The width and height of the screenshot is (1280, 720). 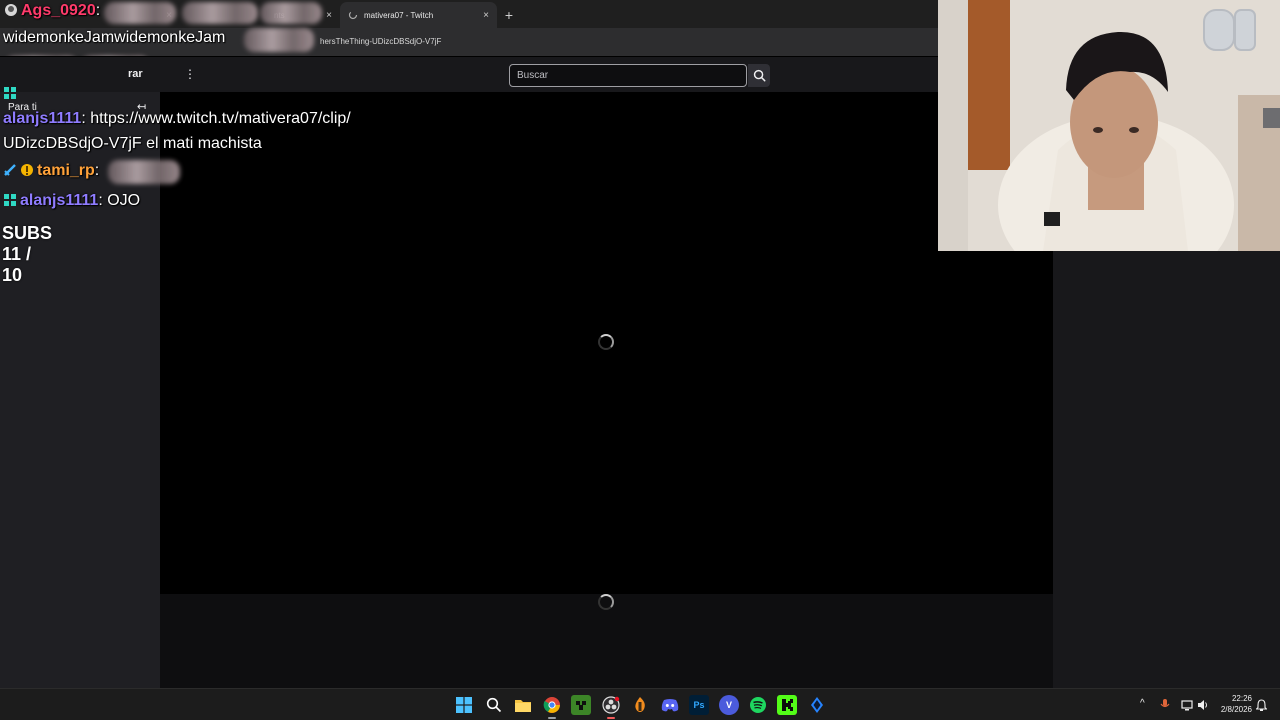 What do you see at coordinates (1165, 705) in the screenshot?
I see `microphone-icon` at bounding box center [1165, 705].